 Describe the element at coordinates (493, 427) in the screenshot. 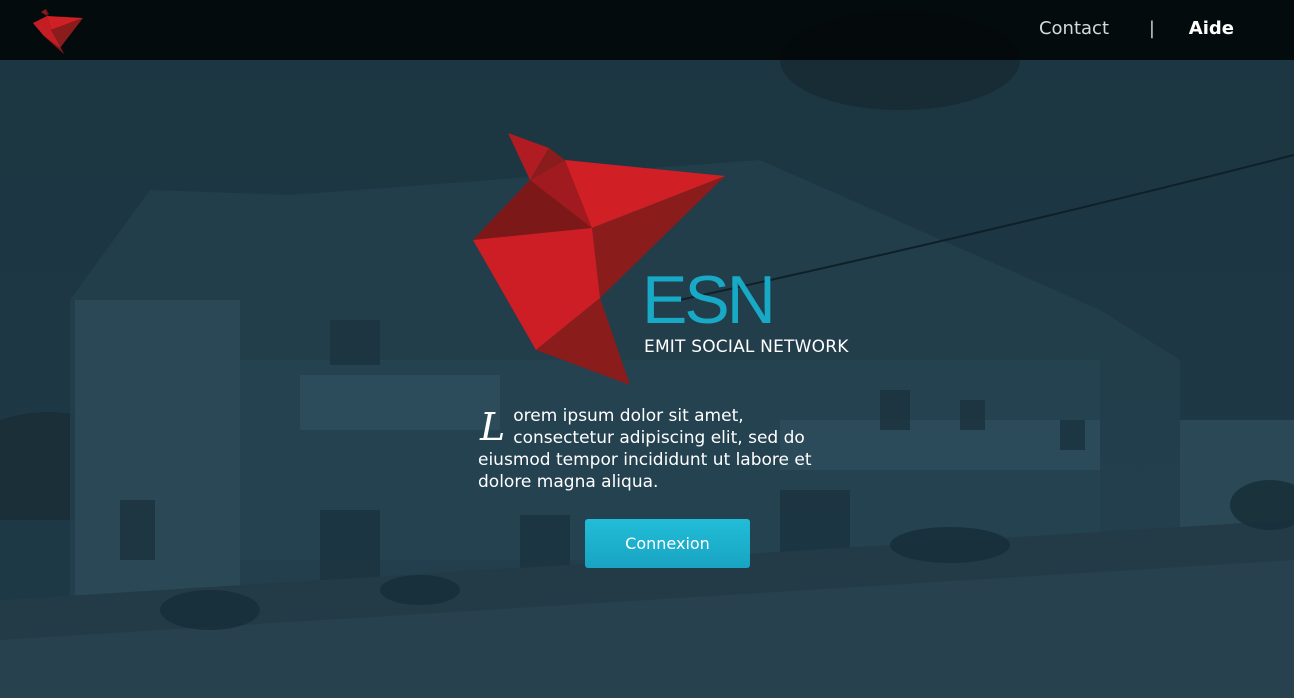

I see `drop-cap: L` at that location.